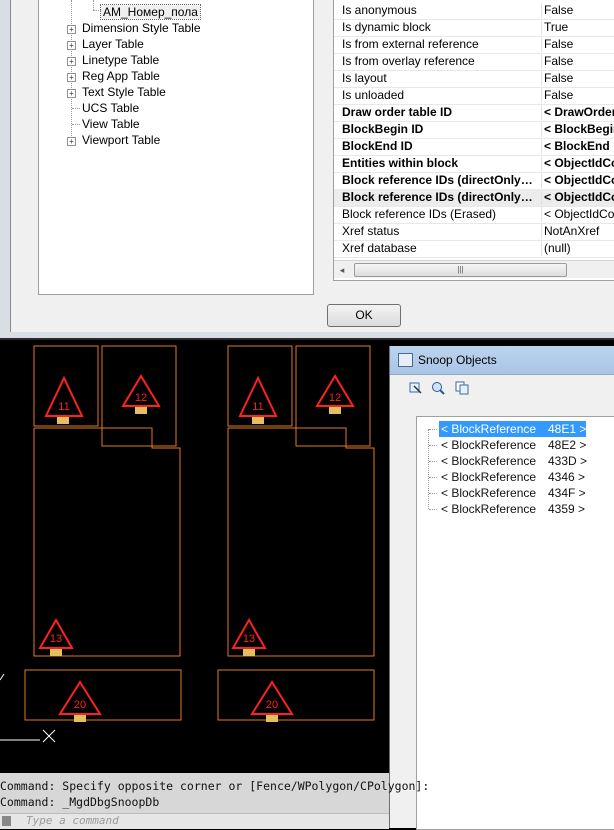 The width and height of the screenshot is (614, 830). I want to click on ok-button: OK, so click(364, 315).